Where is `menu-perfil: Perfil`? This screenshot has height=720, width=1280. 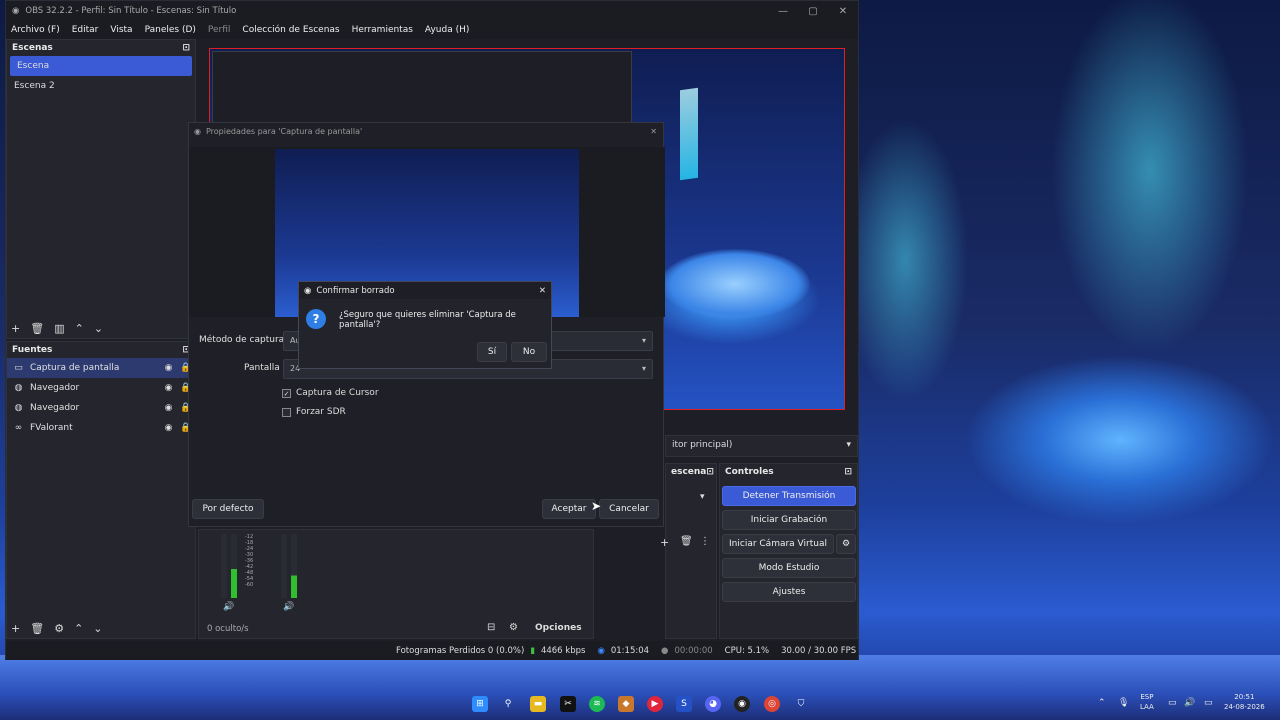
menu-perfil: Perfil is located at coordinates (219, 30).